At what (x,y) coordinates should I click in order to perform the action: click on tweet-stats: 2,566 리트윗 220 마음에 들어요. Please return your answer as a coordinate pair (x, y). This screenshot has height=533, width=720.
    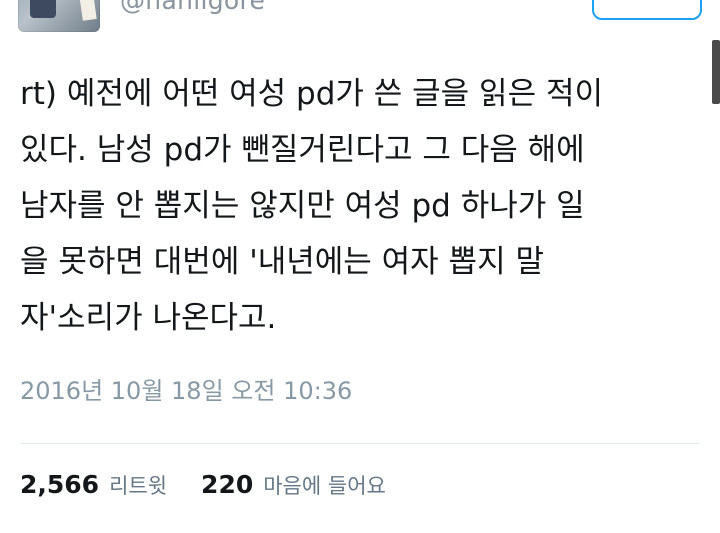
    Looking at the image, I should click on (220, 485).